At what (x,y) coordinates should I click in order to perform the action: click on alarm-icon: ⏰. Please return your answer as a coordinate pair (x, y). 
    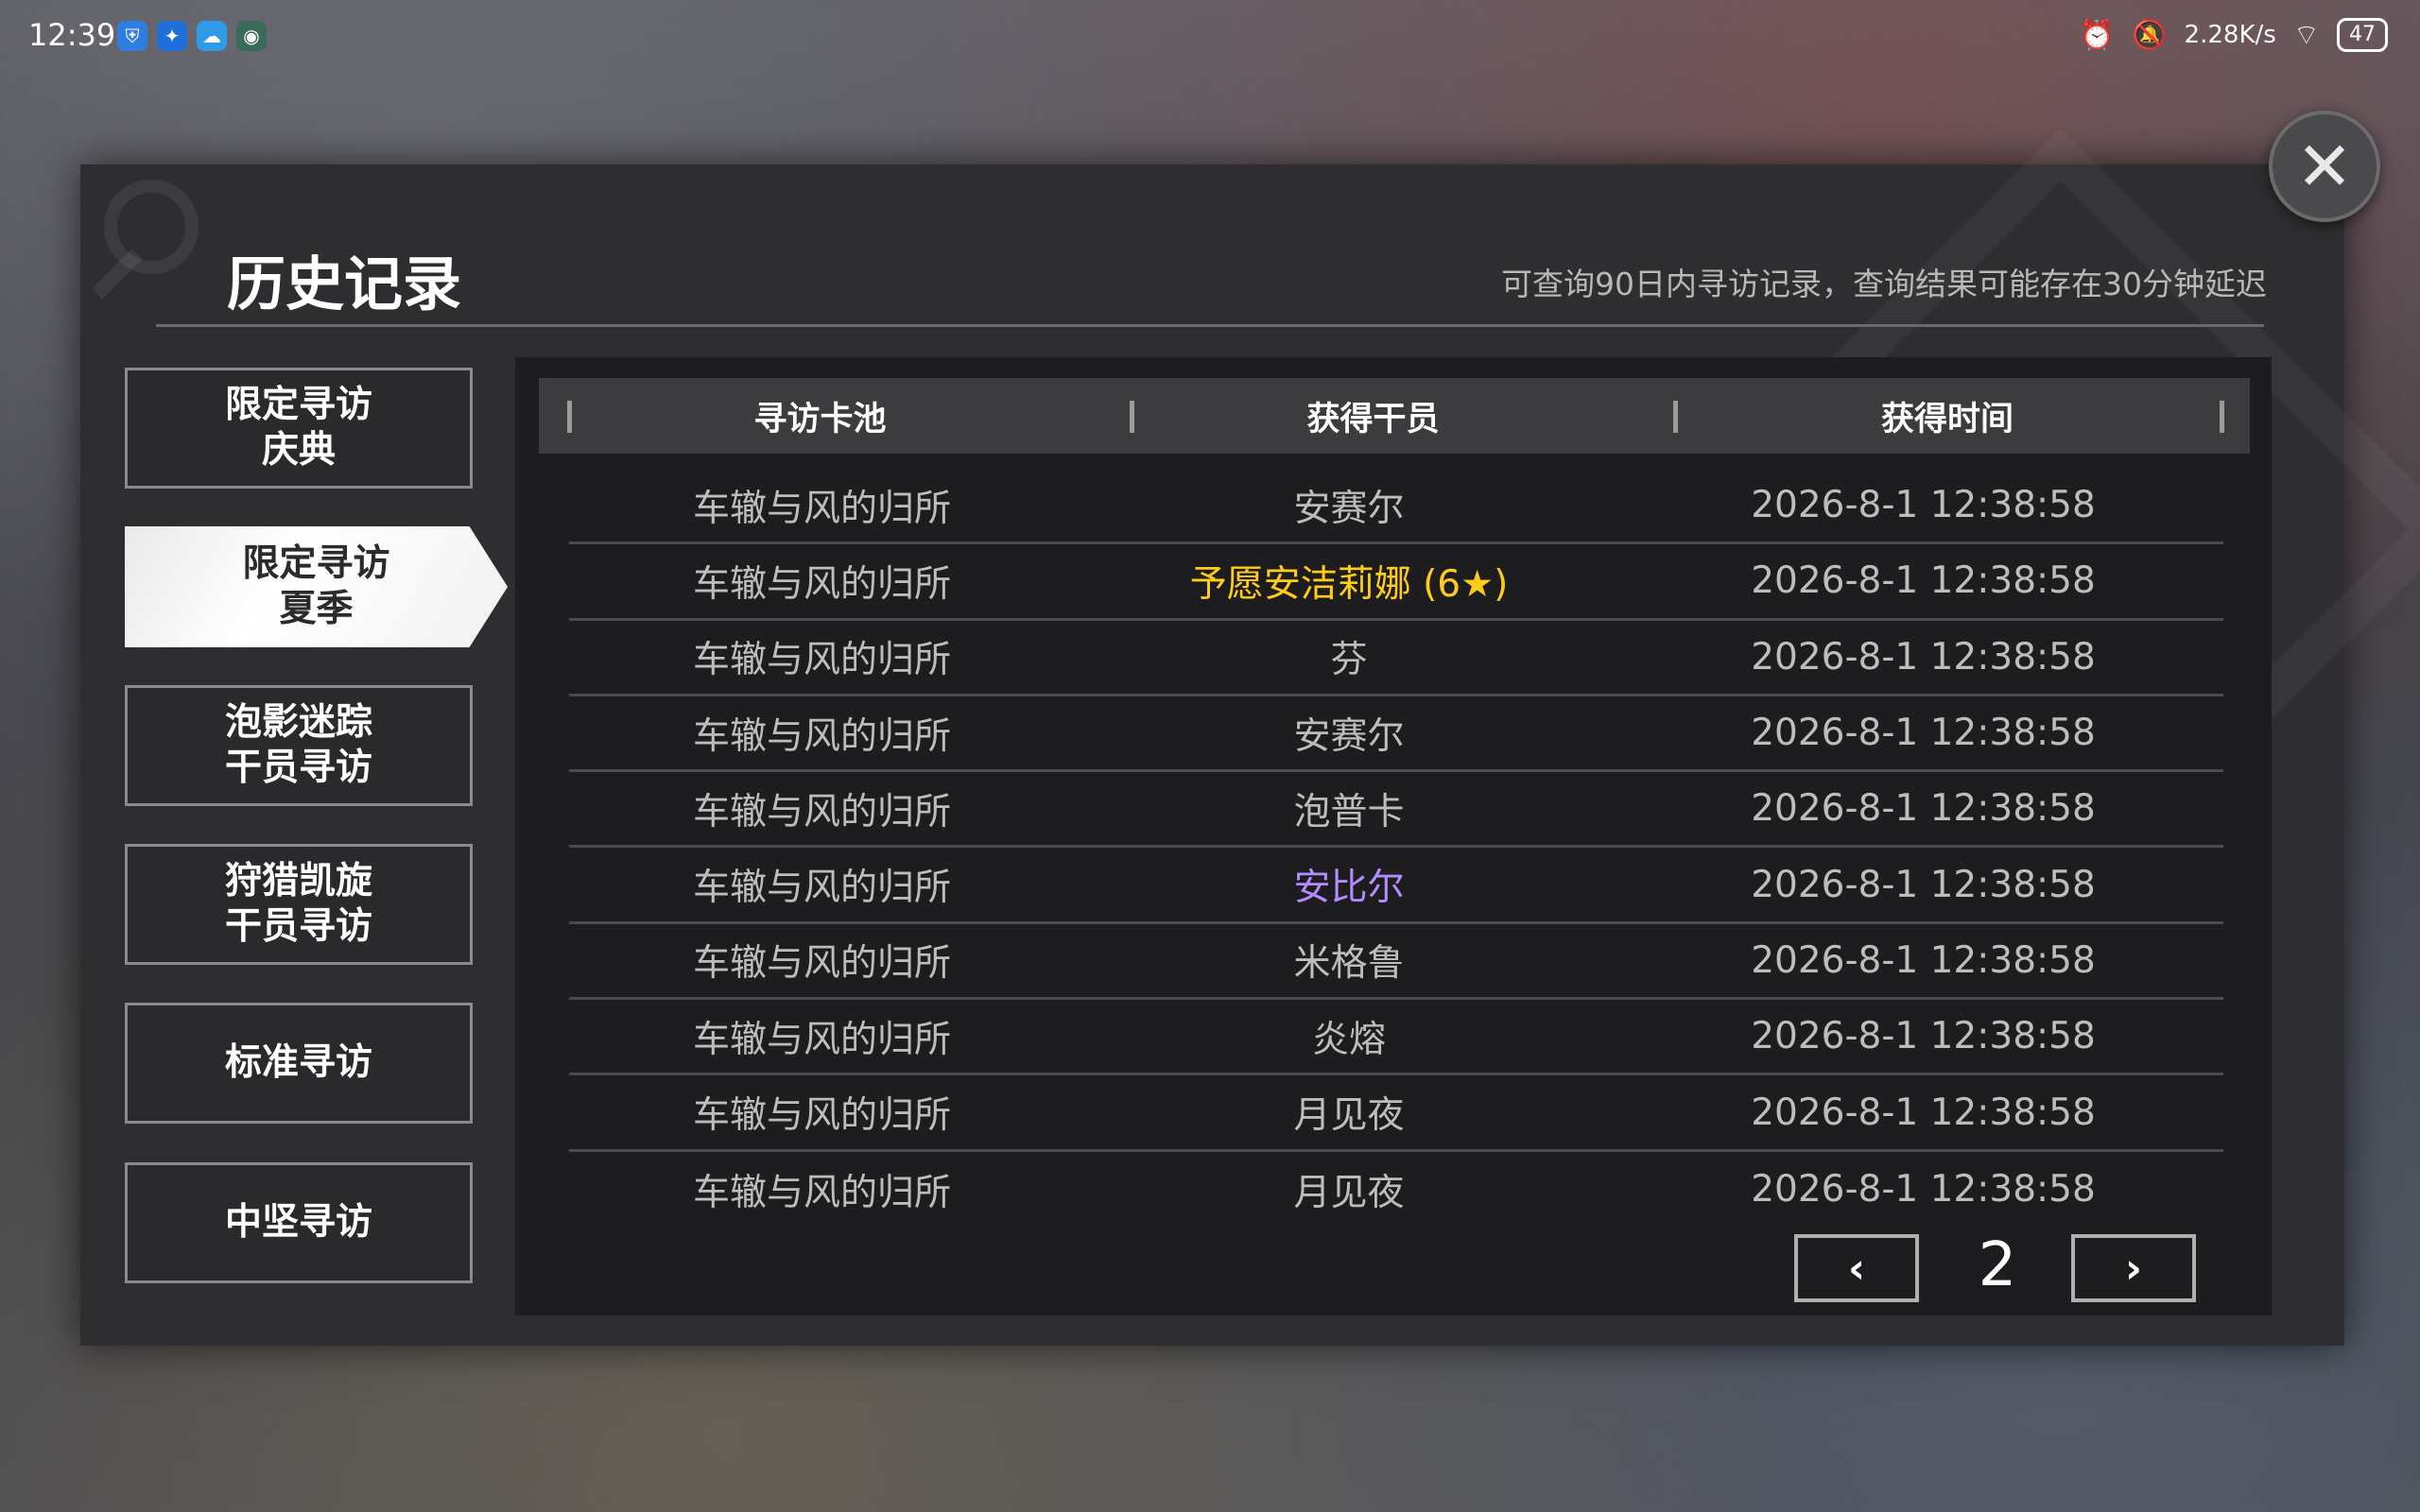
    Looking at the image, I should click on (2097, 35).